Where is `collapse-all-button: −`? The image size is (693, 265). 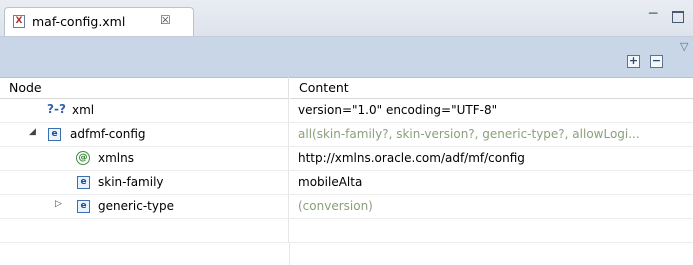 collapse-all-button: − is located at coordinates (656, 61).